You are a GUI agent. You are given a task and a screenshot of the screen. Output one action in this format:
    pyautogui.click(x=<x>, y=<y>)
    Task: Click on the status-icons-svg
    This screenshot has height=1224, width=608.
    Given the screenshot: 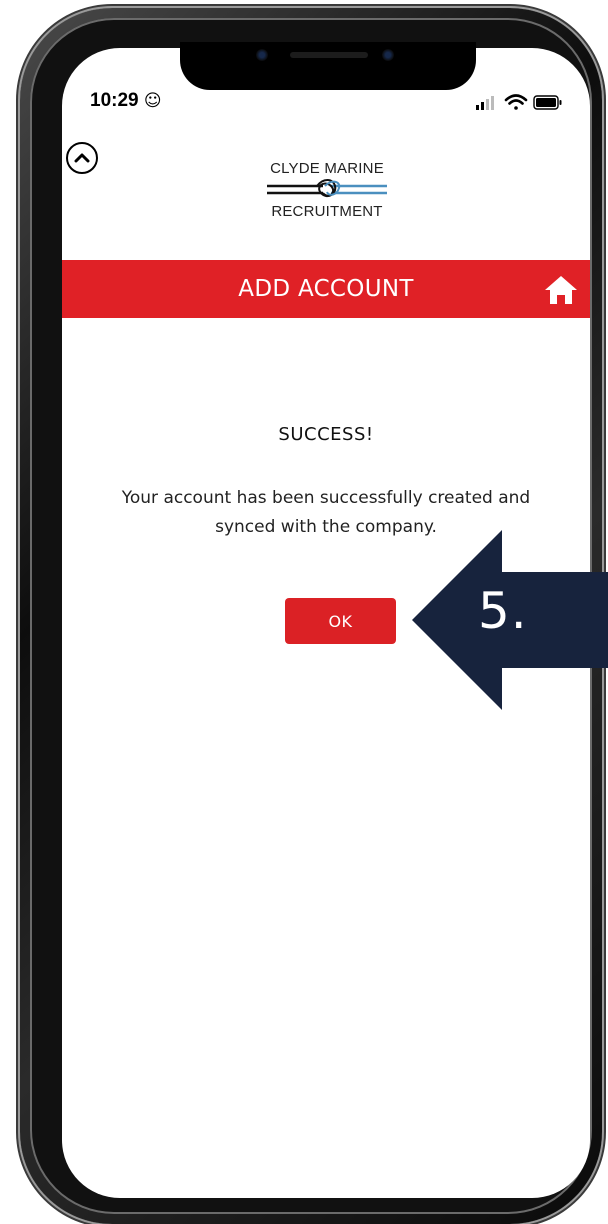 What is the action you would take?
    pyautogui.click(x=519, y=102)
    